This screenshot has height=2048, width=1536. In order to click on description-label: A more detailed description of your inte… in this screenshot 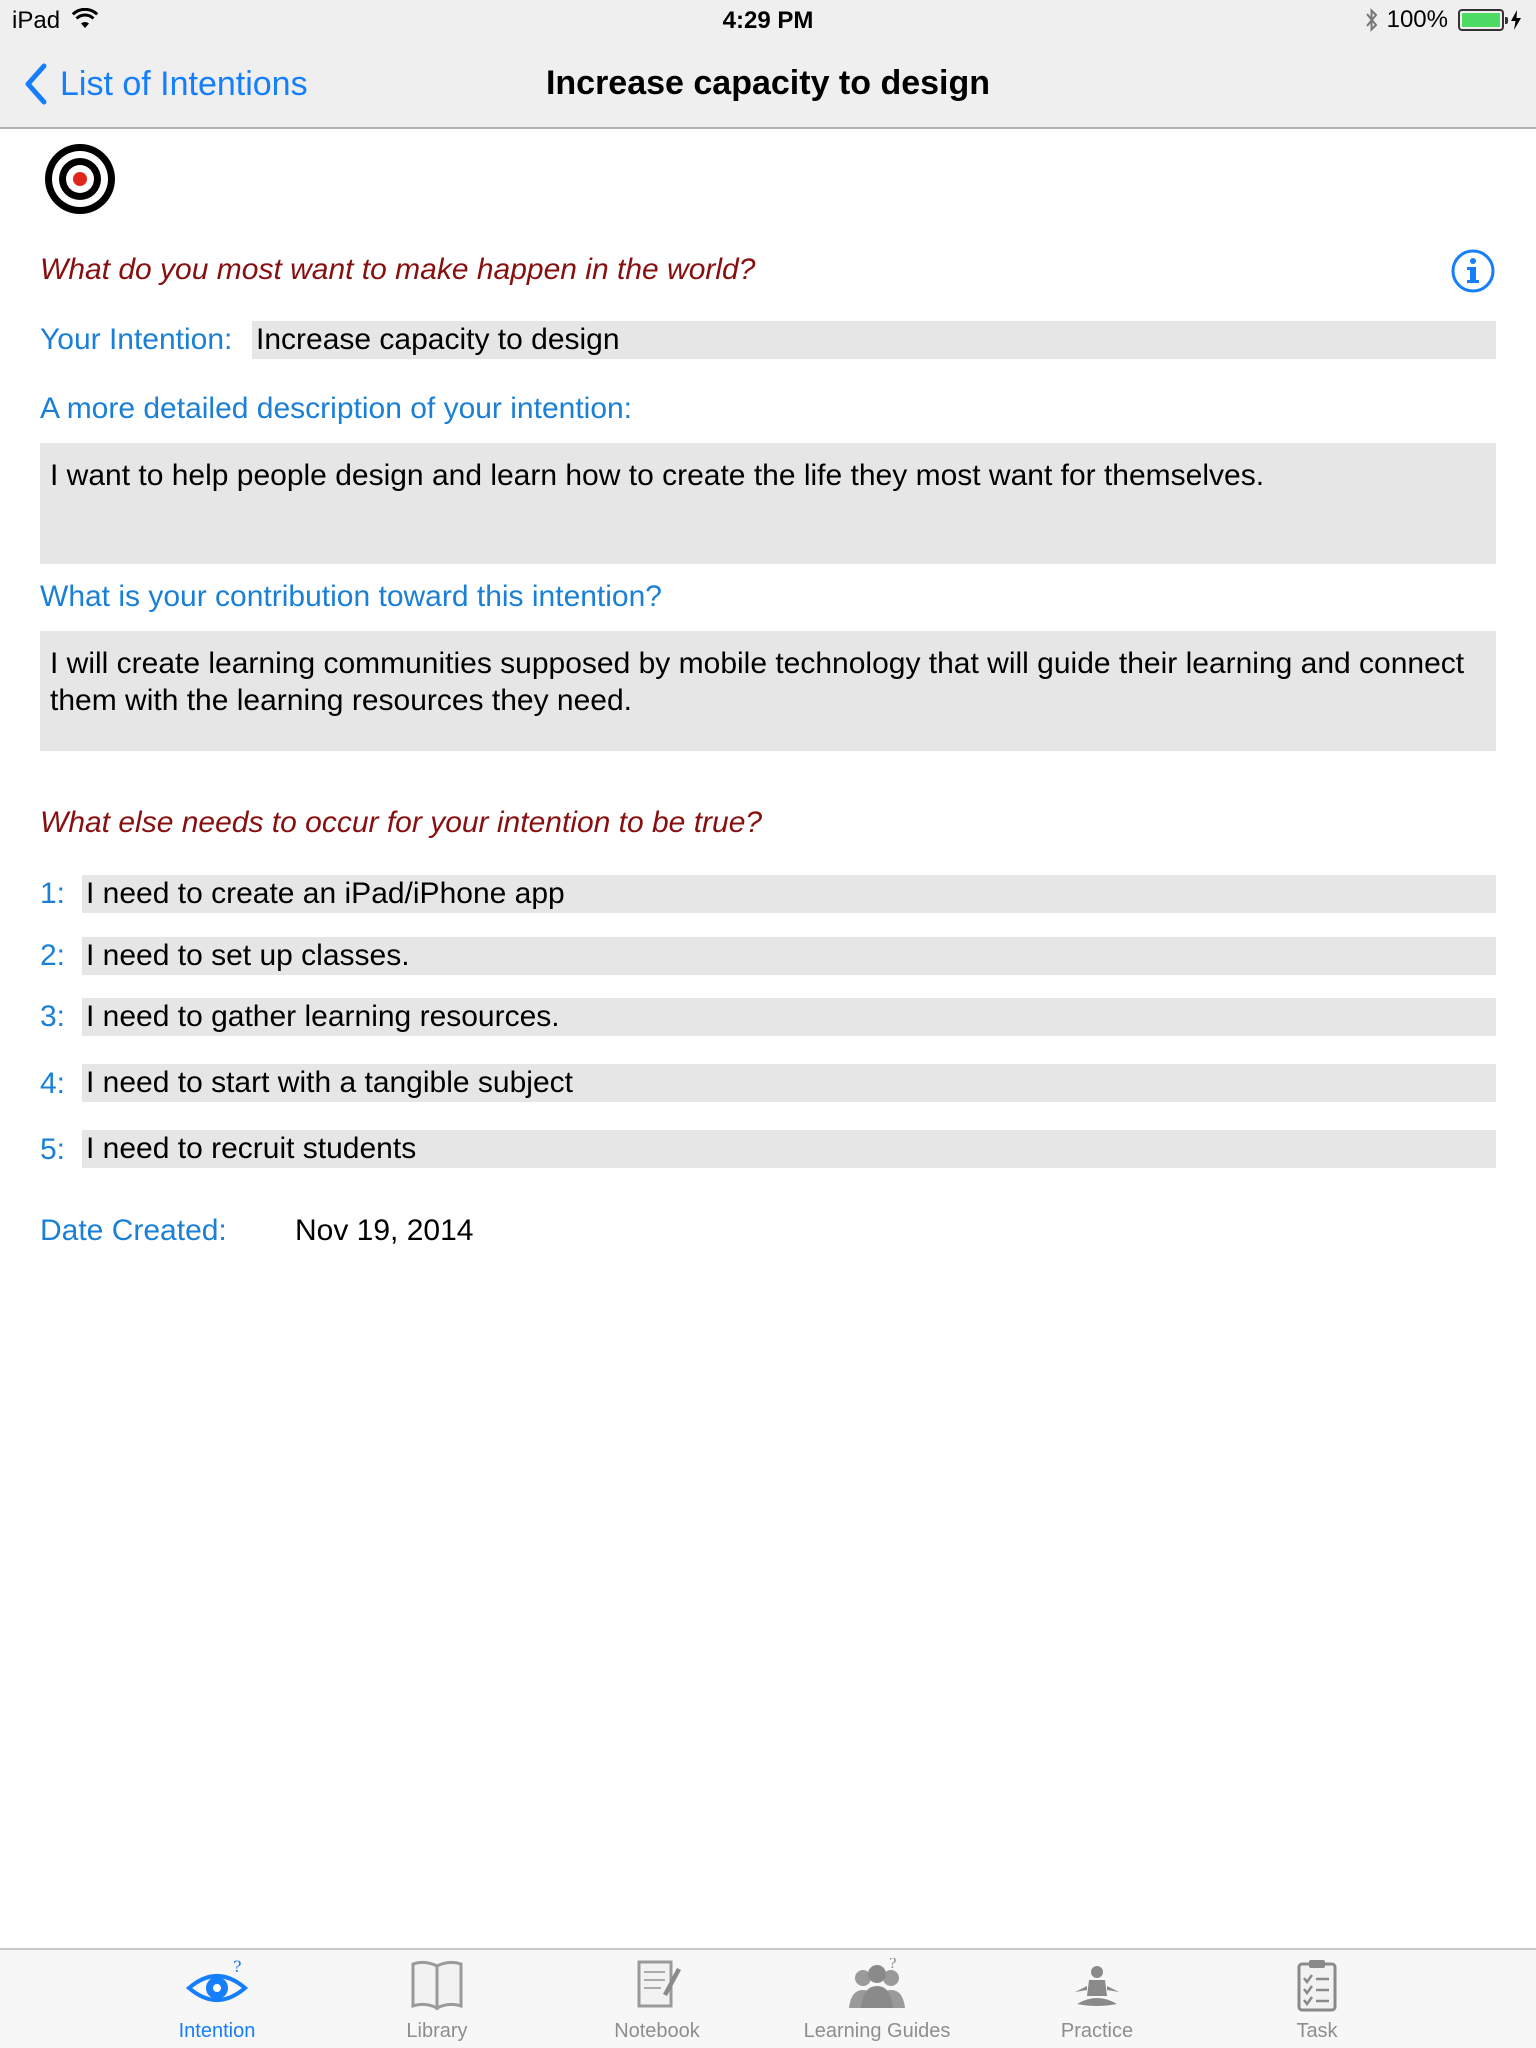, I will do `click(336, 408)`.